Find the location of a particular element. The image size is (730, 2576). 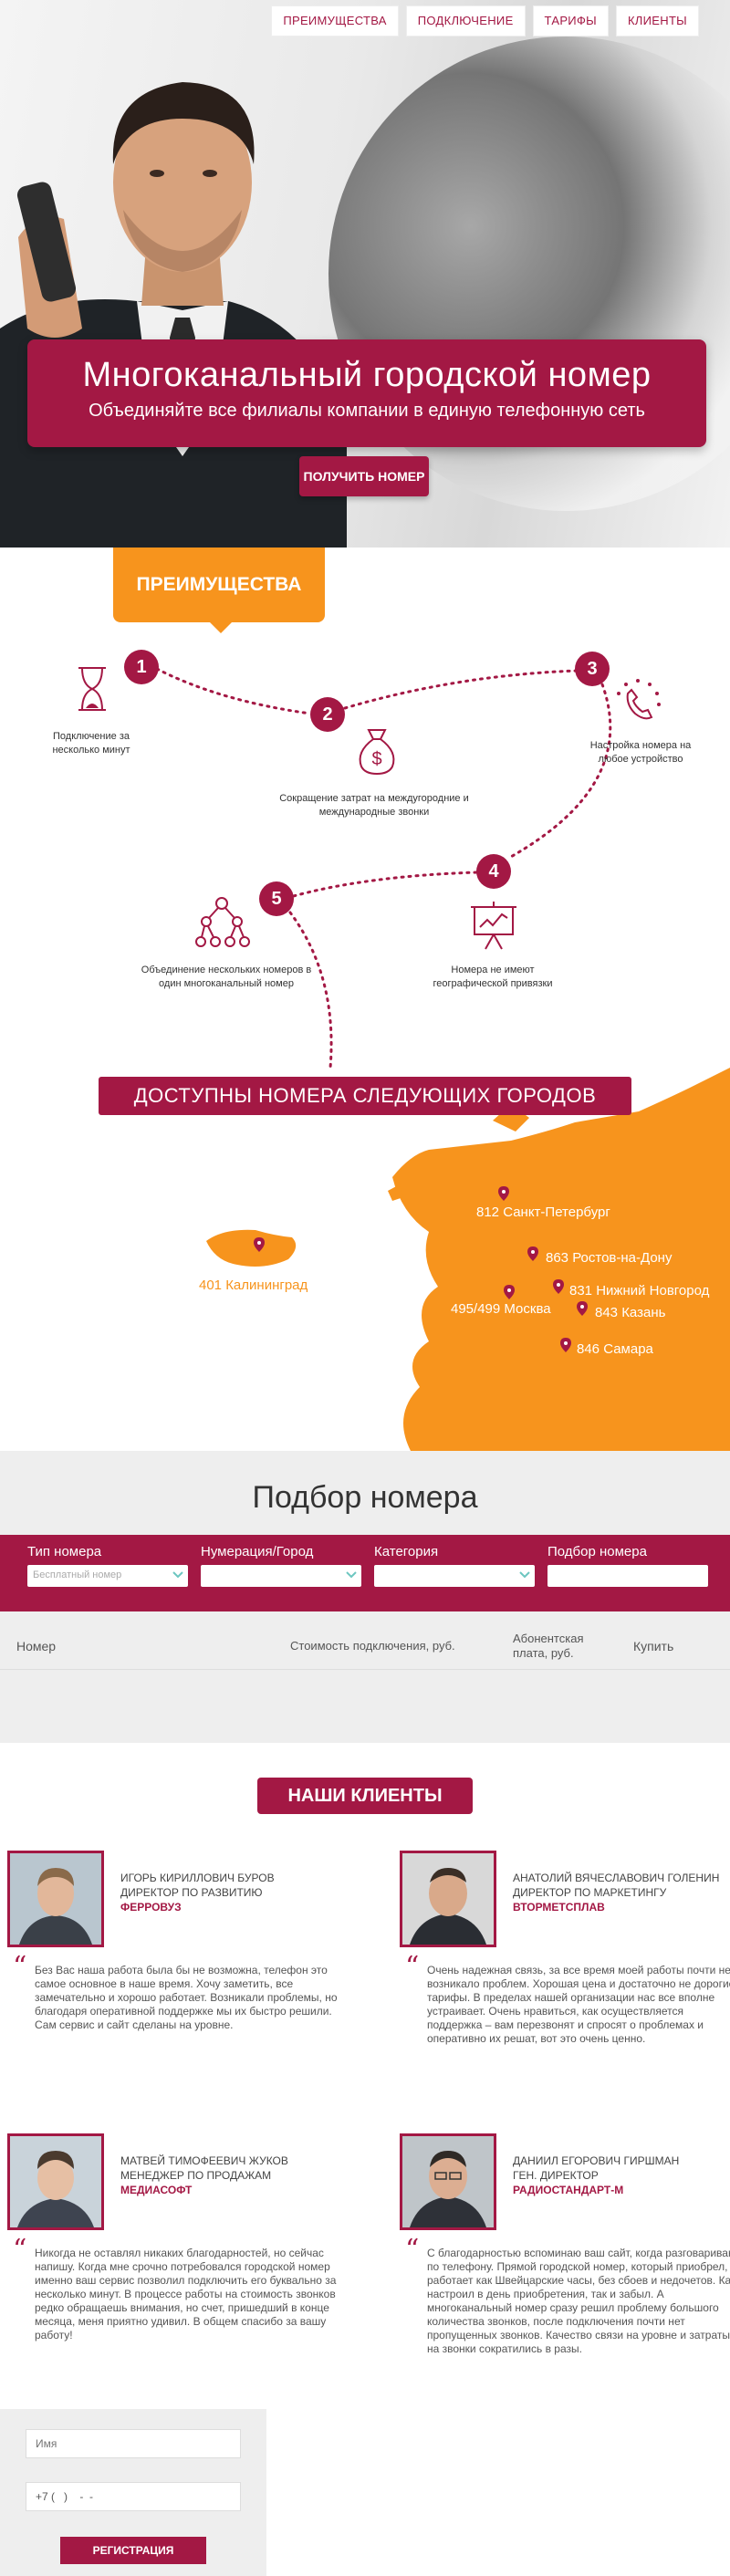

advantage-number-5: 5 is located at coordinates (276, 898).